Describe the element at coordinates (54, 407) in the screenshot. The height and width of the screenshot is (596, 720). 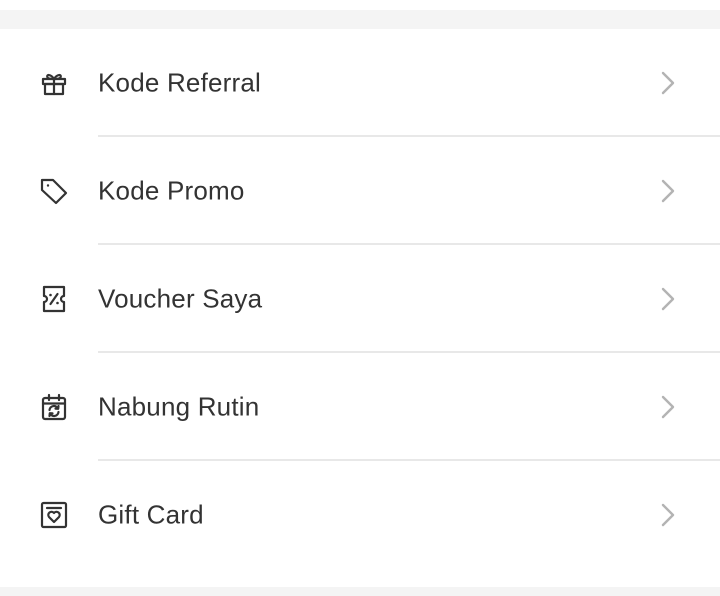
I see `calendar-repeat-icon` at that location.